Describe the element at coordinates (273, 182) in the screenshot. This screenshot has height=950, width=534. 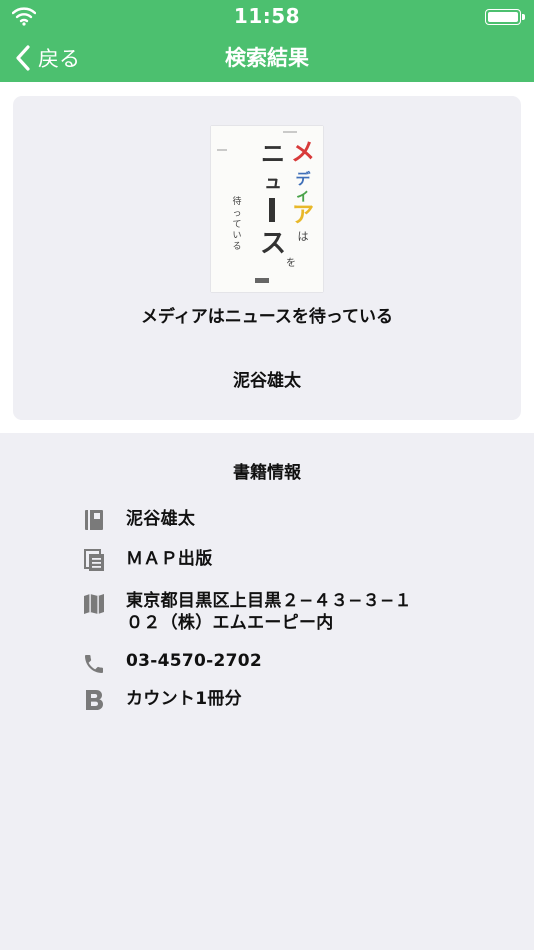
I see `cover-char: ュ` at that location.